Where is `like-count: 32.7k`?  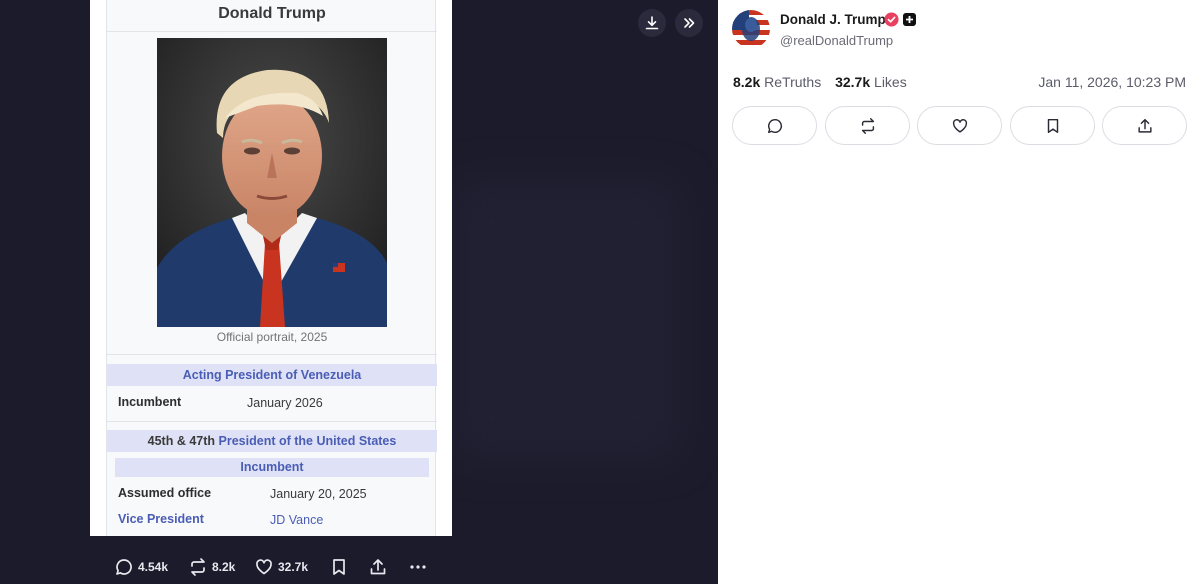
like-count: 32.7k is located at coordinates (293, 567).